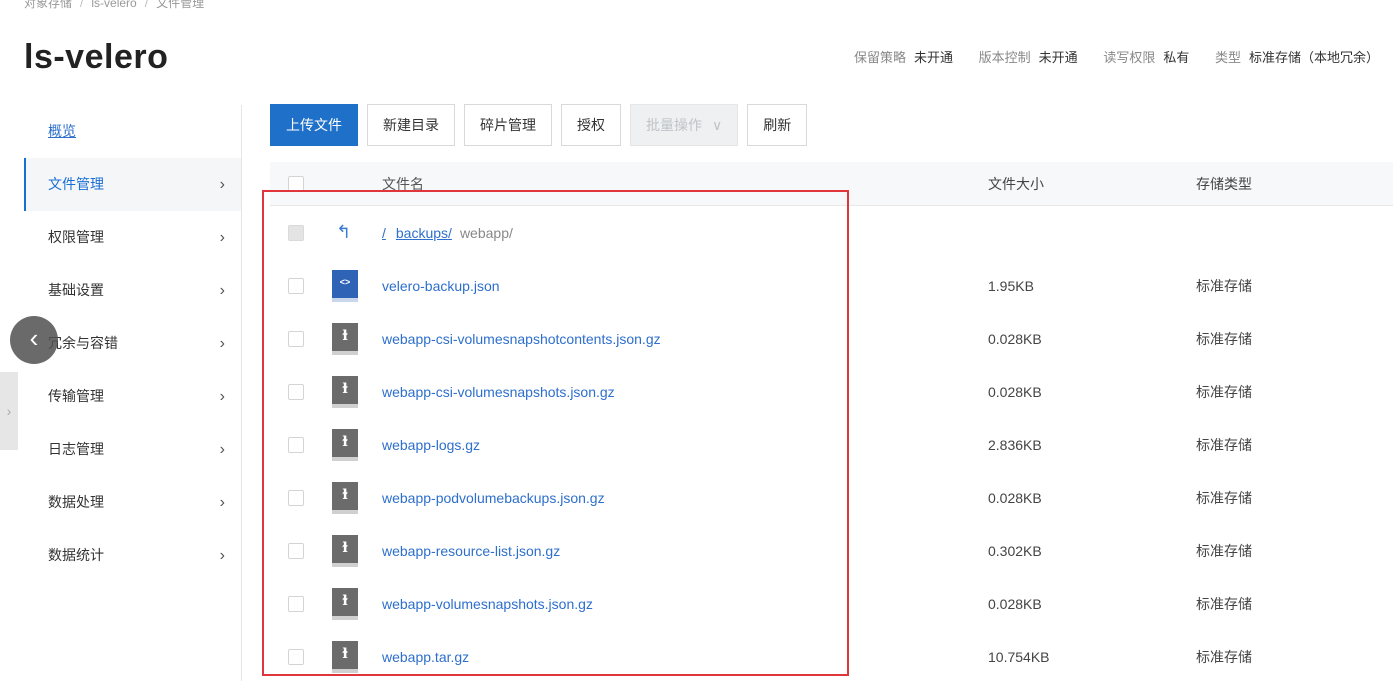 The image size is (1393, 681). Describe the element at coordinates (1016, 183) in the screenshot. I see `header-filesize: 文件大小` at that location.